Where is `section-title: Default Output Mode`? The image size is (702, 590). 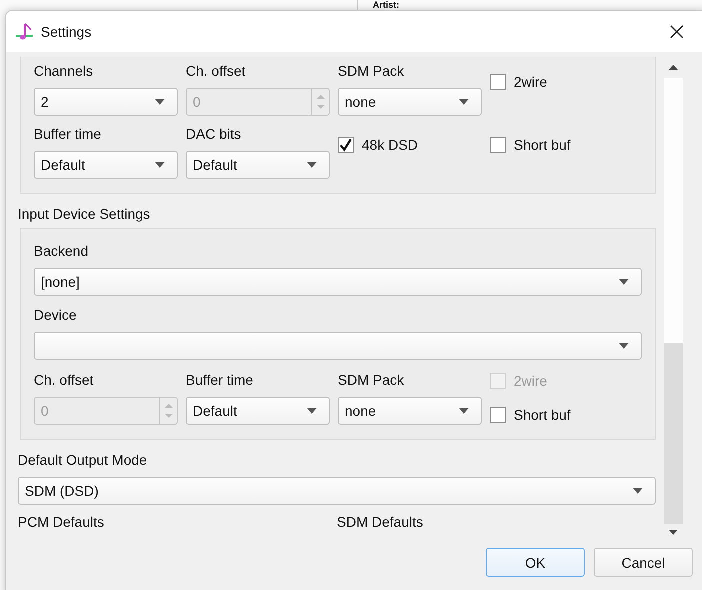
section-title: Default Output Mode is located at coordinates (83, 460).